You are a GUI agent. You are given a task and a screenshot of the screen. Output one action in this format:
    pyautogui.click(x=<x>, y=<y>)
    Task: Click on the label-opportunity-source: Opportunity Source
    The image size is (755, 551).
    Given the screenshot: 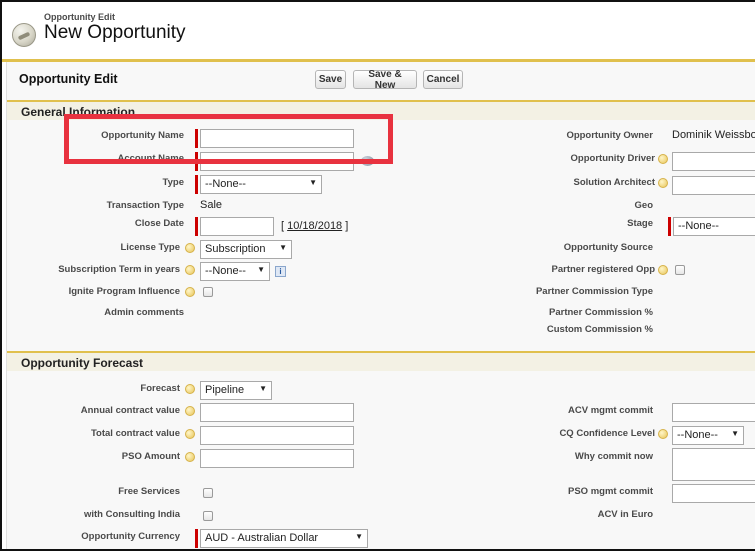 What is the action you would take?
    pyautogui.click(x=608, y=247)
    